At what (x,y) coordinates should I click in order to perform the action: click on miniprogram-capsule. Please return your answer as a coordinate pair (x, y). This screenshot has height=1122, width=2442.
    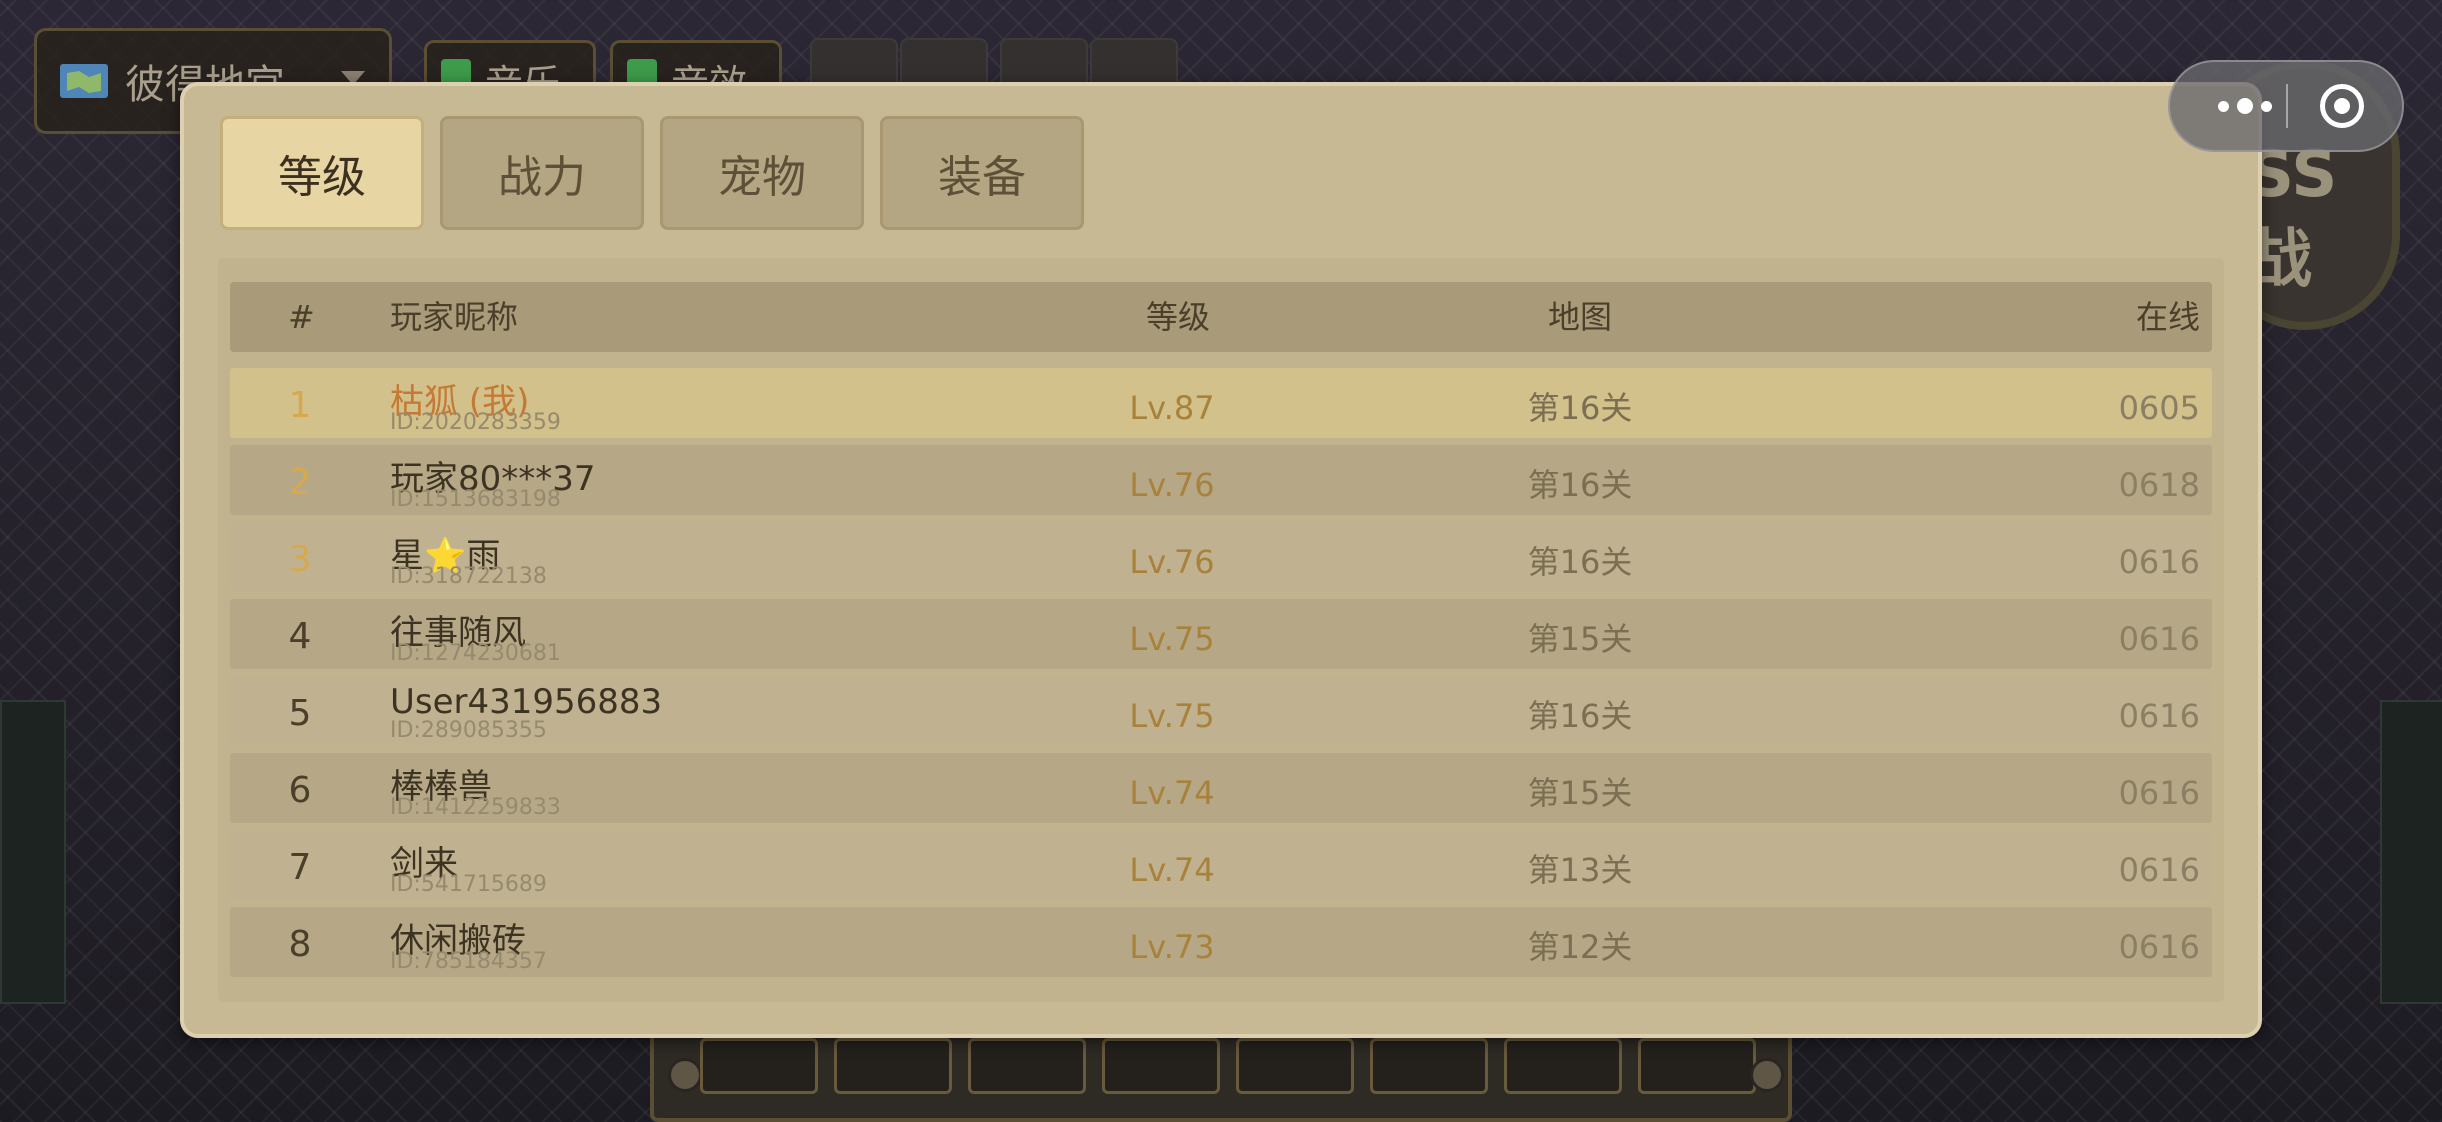
    Looking at the image, I should click on (2286, 106).